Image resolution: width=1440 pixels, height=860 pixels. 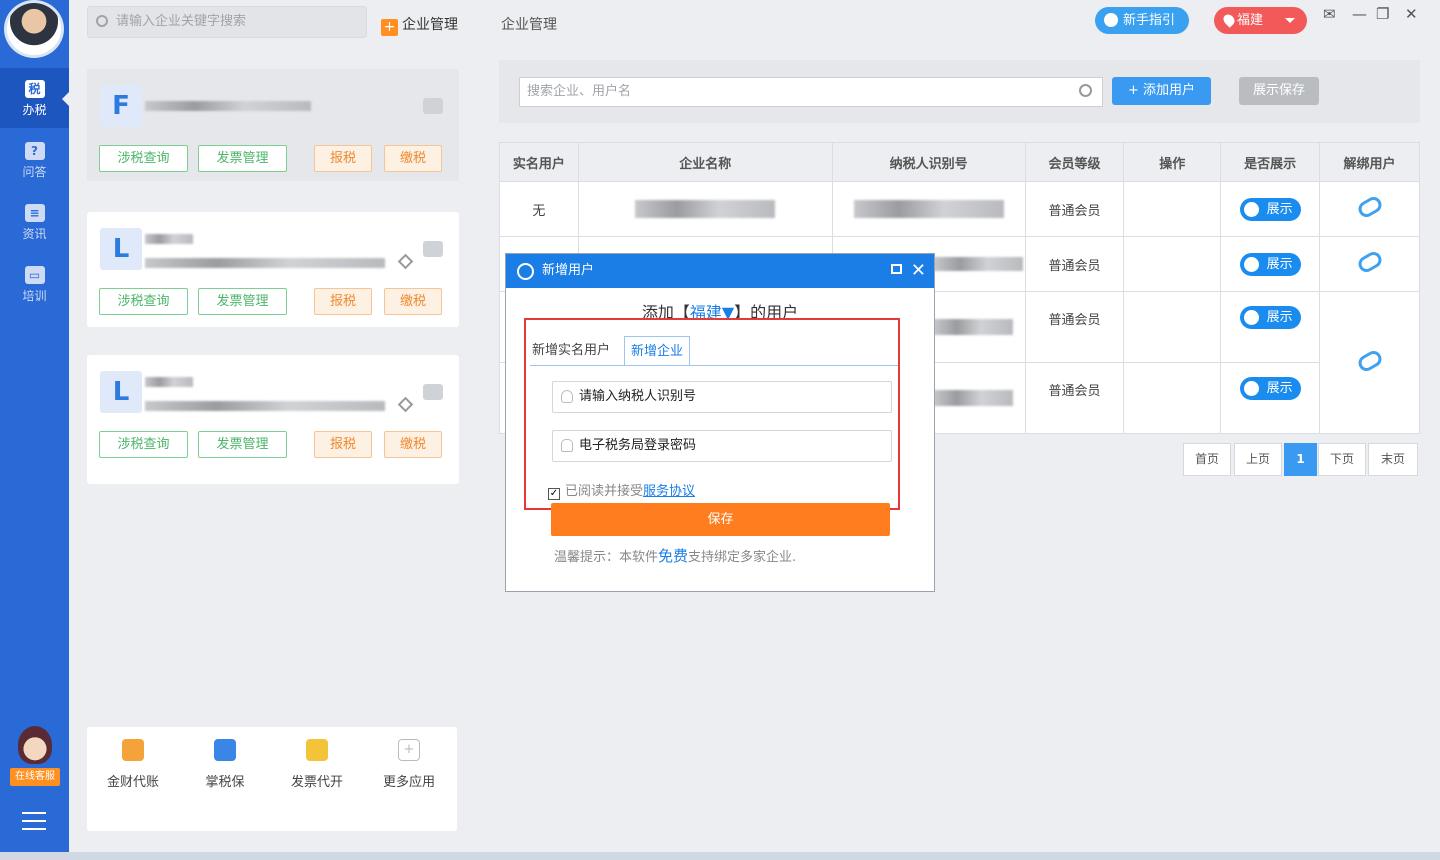 I want to click on accounting-icon, so click(x=133, y=750).